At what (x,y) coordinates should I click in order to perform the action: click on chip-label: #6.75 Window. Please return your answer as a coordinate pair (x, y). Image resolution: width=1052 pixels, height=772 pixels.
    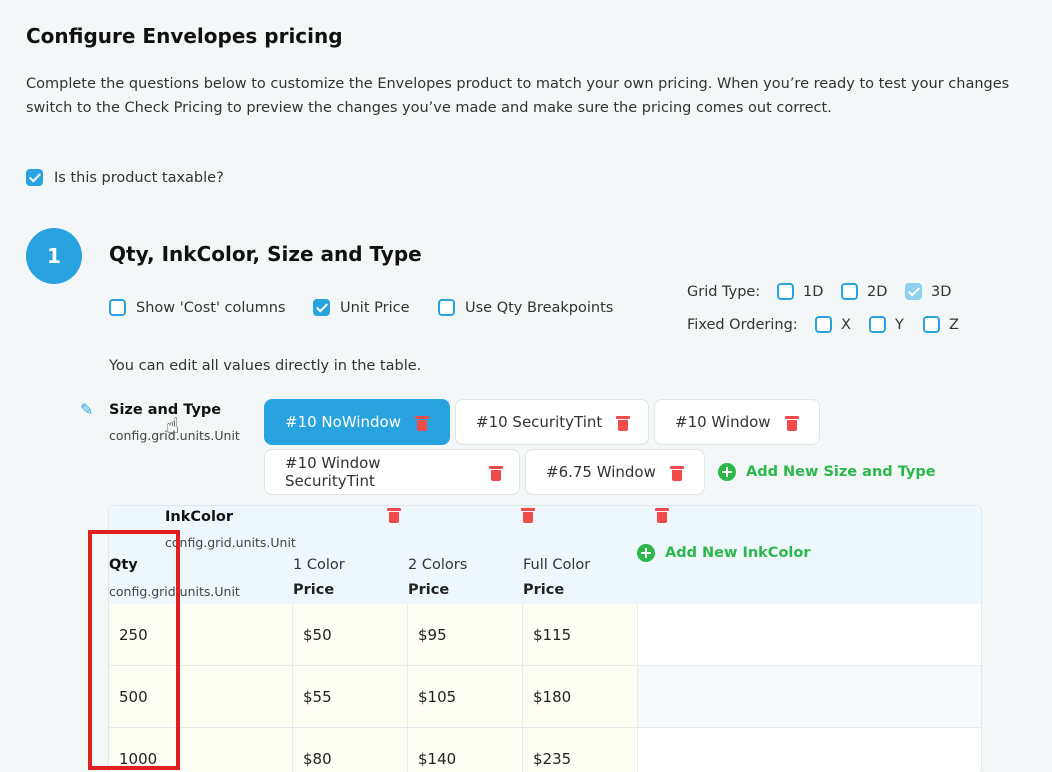
    Looking at the image, I should click on (601, 472).